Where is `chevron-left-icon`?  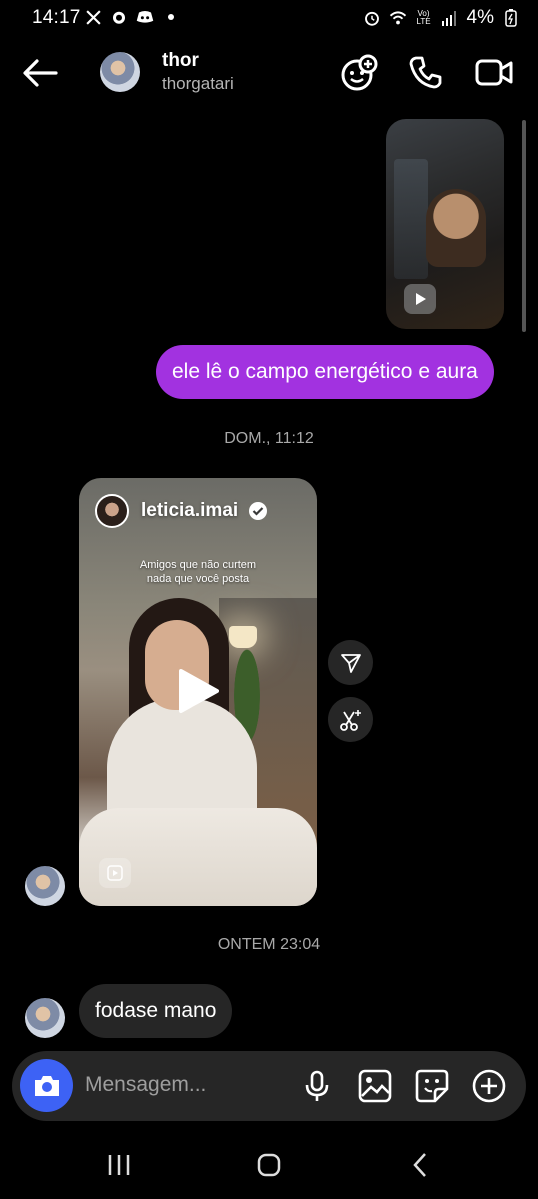
chevron-left-icon is located at coordinates (419, 1165).